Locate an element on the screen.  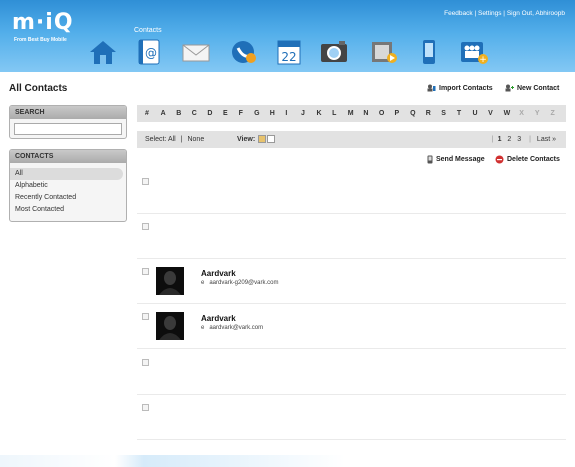
mail-icon is located at coordinates (196, 52).